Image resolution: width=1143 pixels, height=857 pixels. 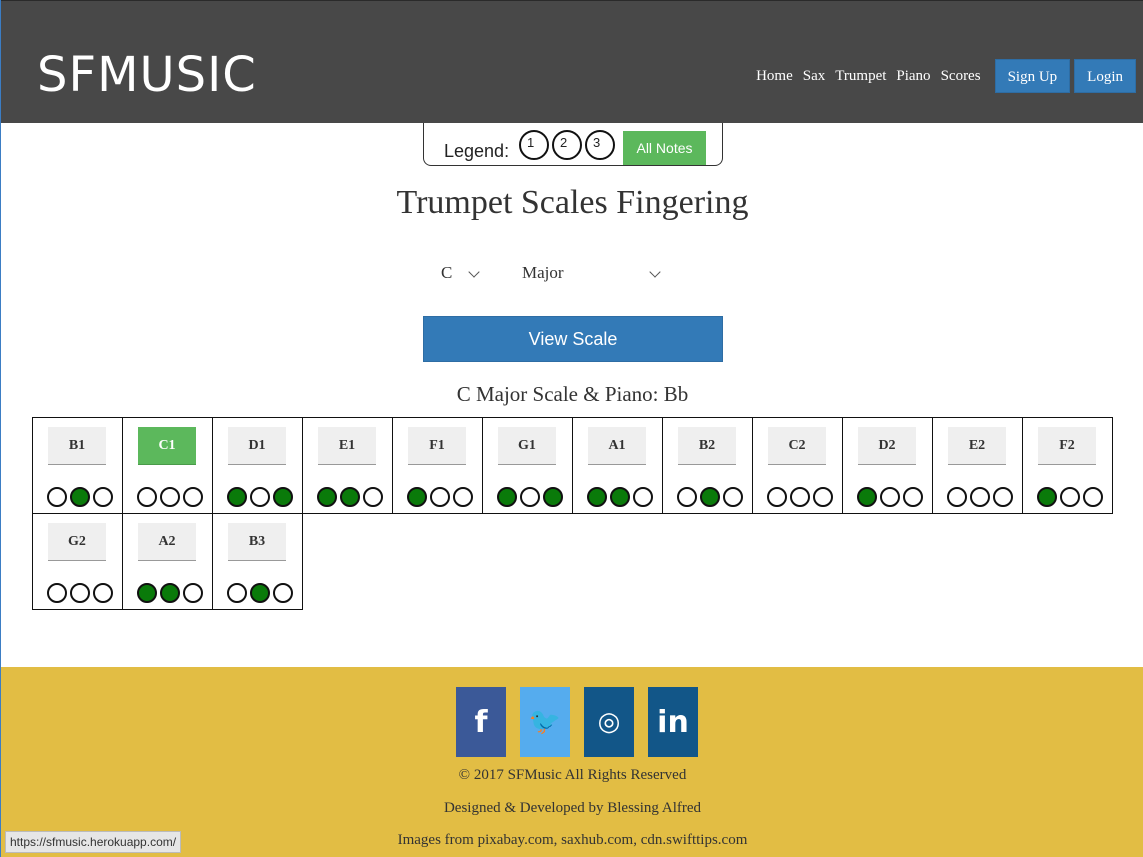 I want to click on login-button: Login, so click(x=1105, y=76).